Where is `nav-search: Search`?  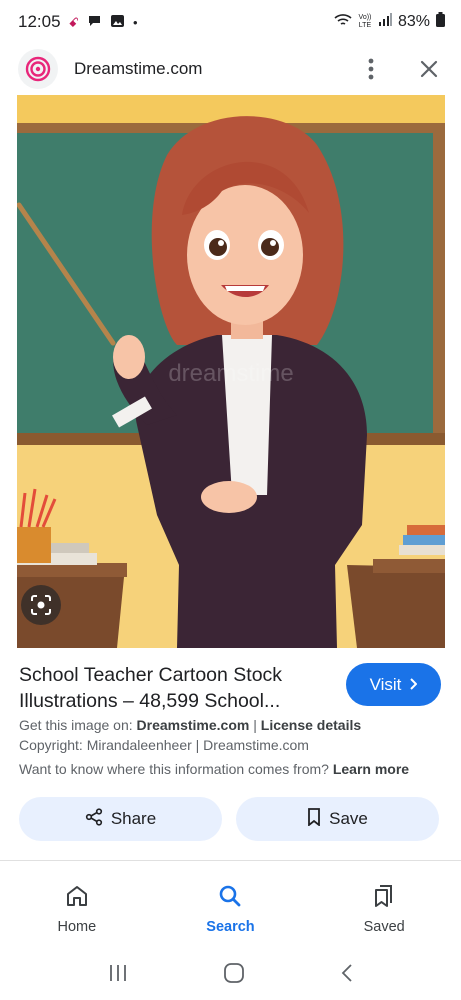 nav-search: Search is located at coordinates (230, 909).